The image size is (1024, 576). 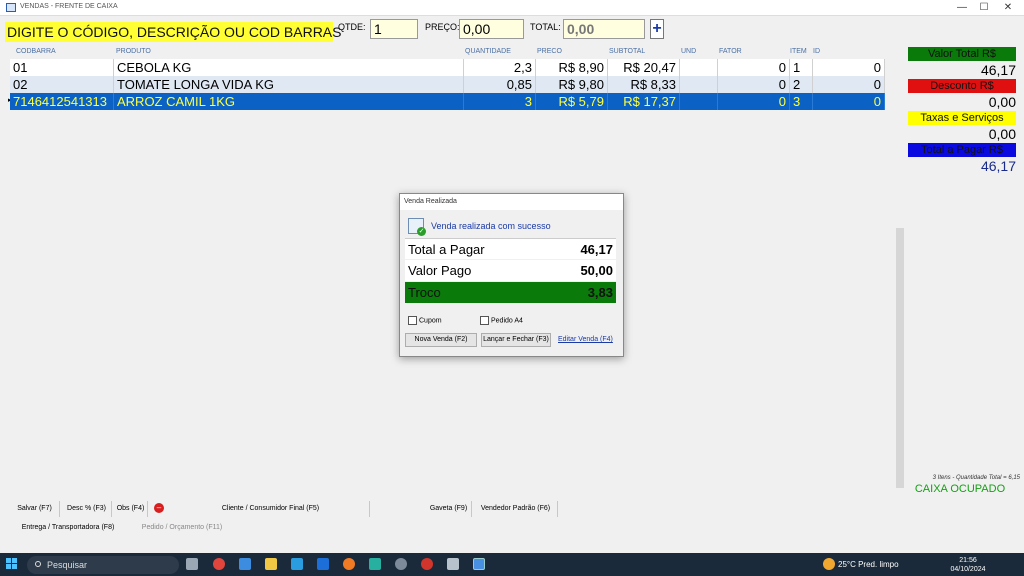 What do you see at coordinates (491, 29) in the screenshot?
I see `preco-input: 0,00` at bounding box center [491, 29].